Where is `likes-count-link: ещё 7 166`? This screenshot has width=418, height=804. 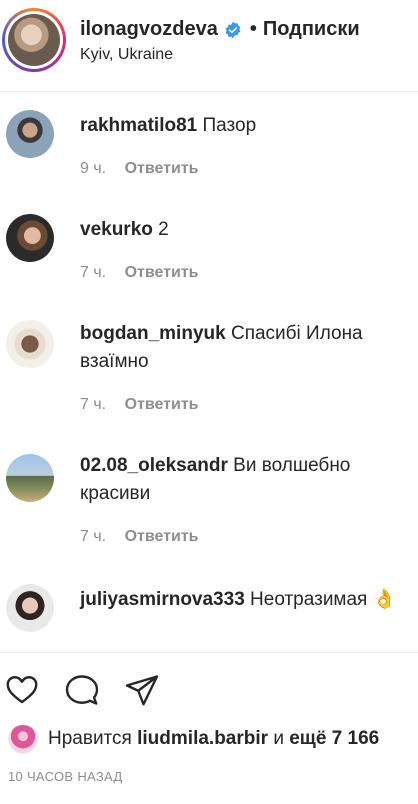
likes-count-link: ещё 7 166 is located at coordinates (334, 738).